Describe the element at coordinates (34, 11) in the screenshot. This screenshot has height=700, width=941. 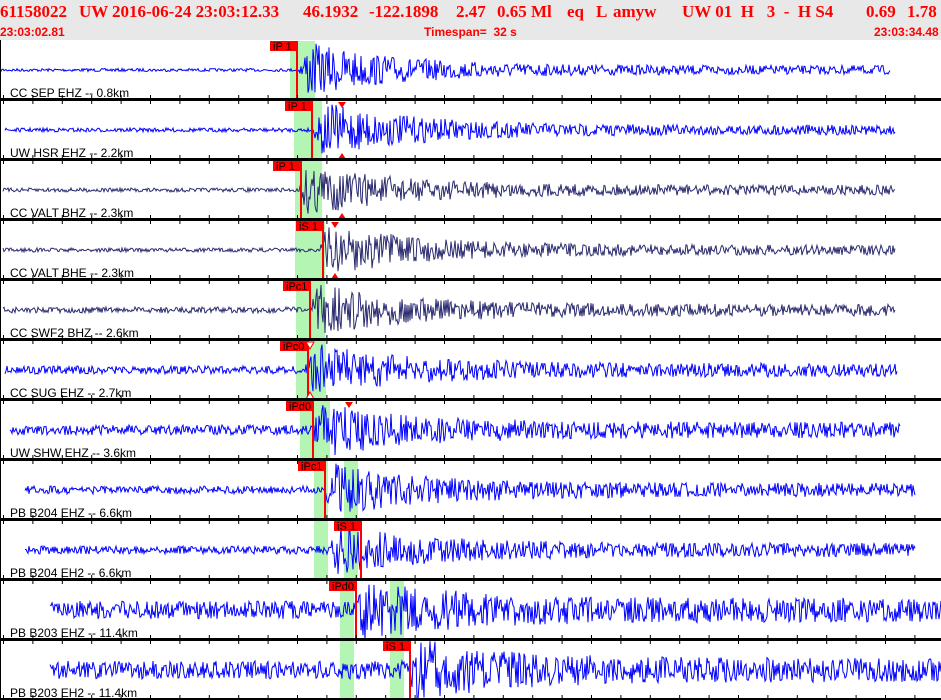
I see `event-id: 61158022` at that location.